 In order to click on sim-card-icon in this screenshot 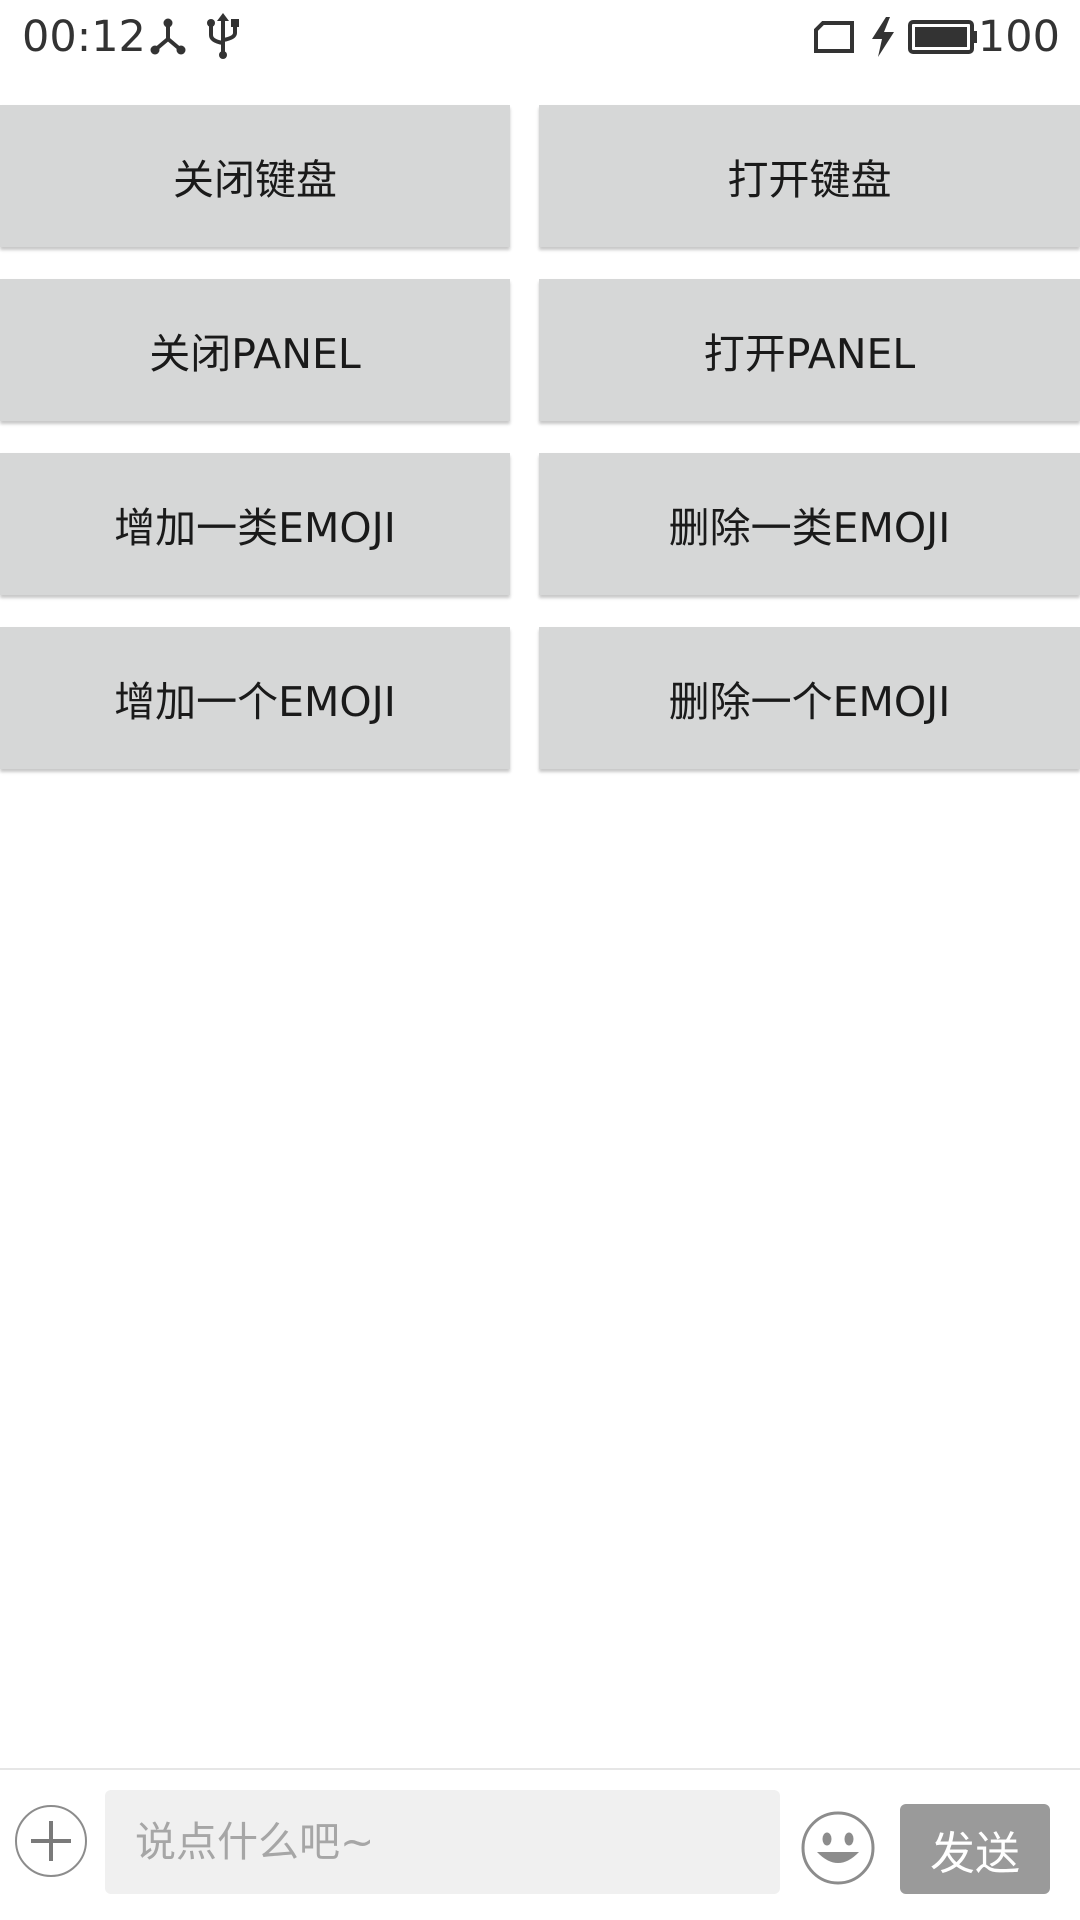, I will do `click(834, 37)`.